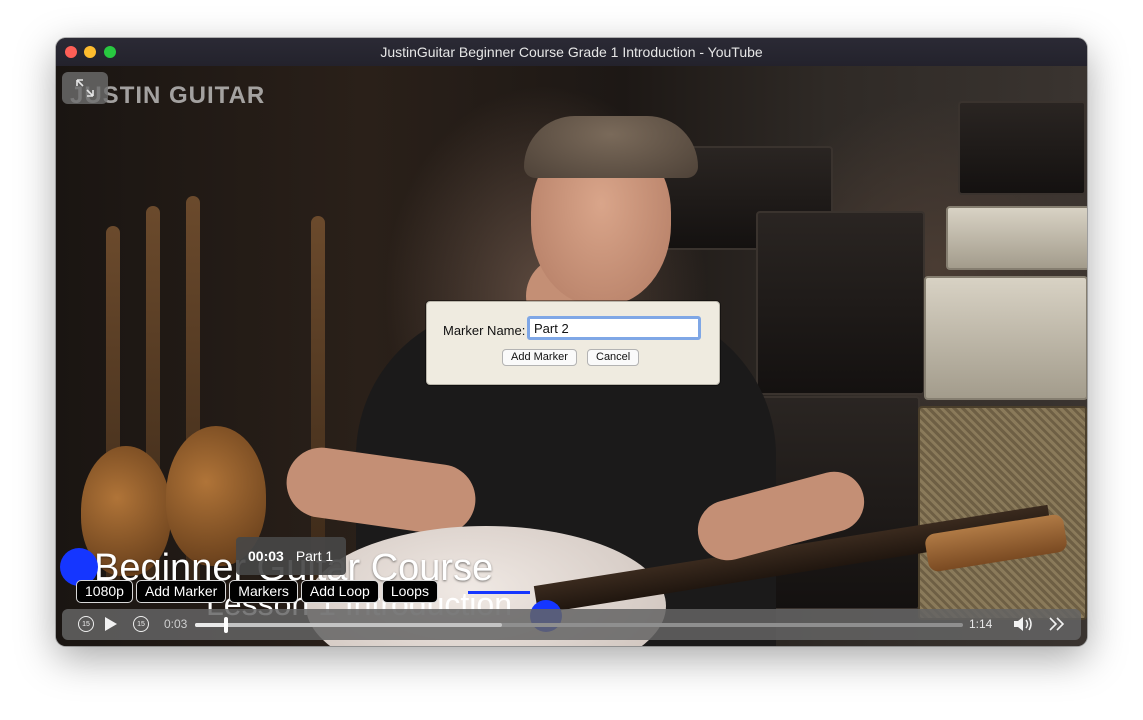  I want to click on marker-name-input, so click(614, 328).